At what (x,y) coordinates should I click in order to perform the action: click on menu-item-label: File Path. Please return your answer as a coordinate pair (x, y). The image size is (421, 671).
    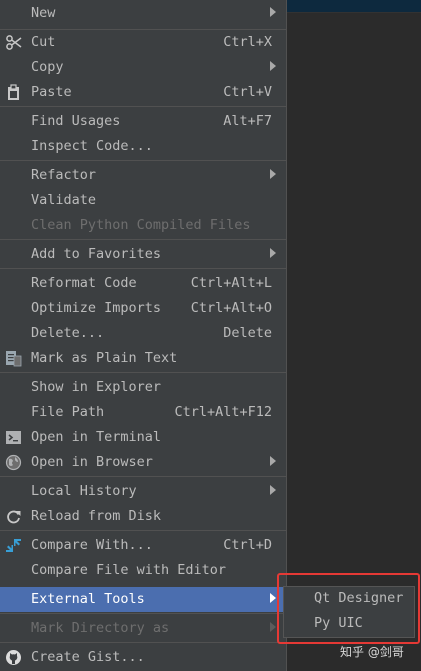
    Looking at the image, I should click on (68, 412).